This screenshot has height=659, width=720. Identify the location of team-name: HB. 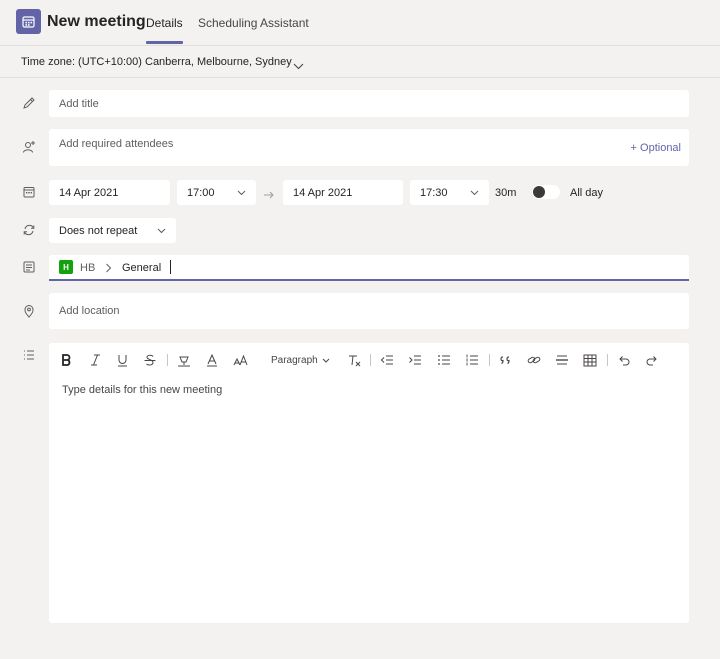
(88, 268).